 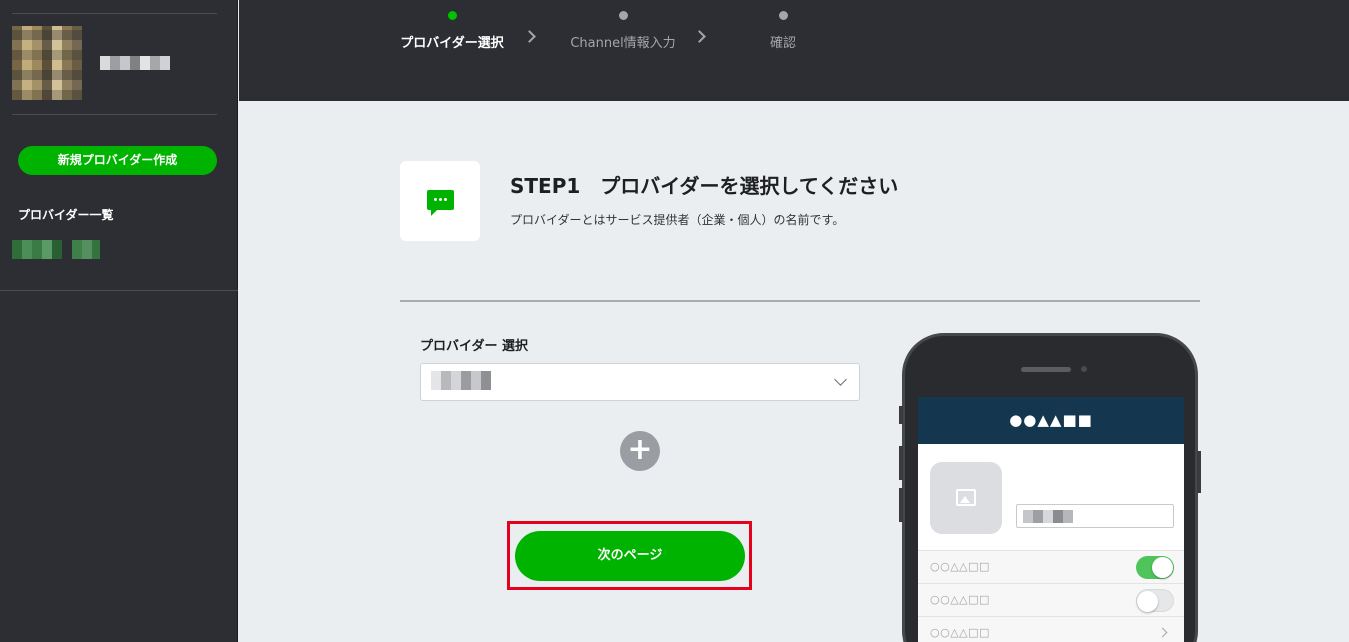 I want to click on toggle-off, so click(x=1155, y=600).